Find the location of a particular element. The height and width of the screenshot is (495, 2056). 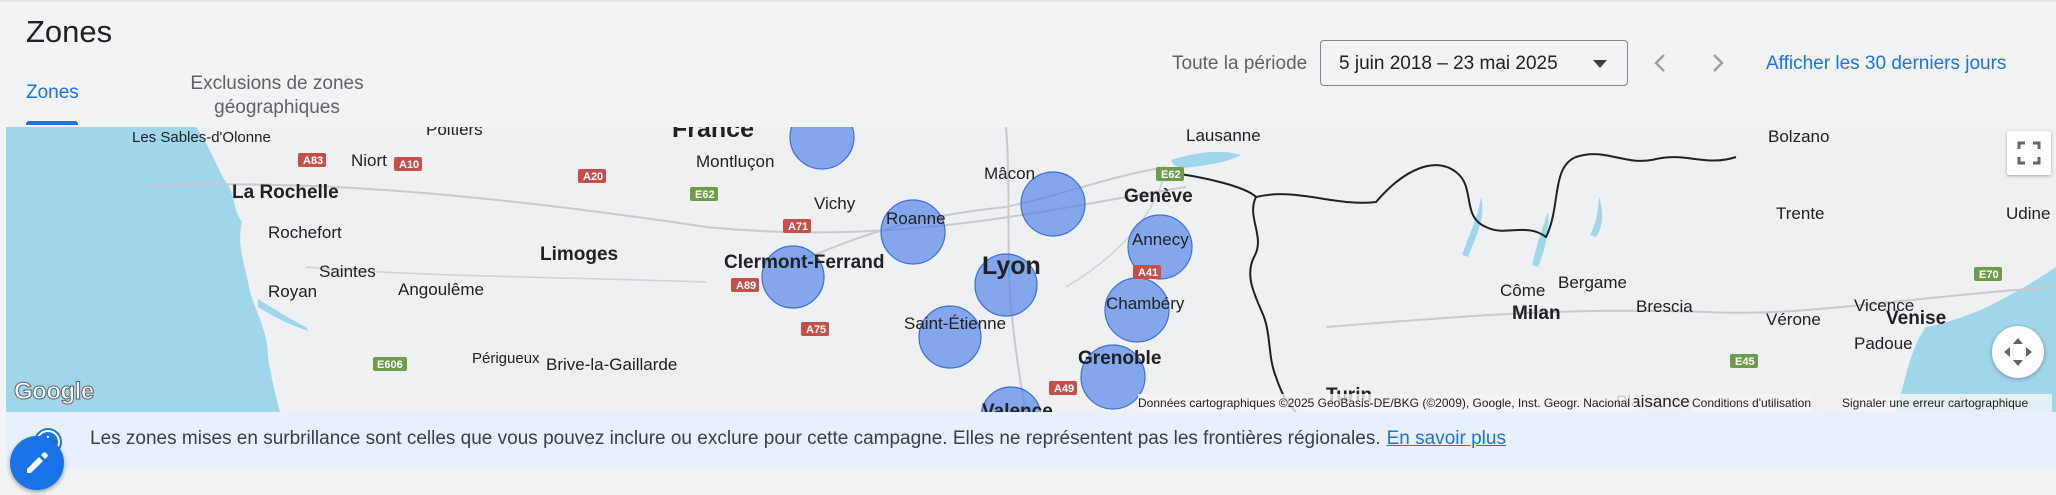

fullscreen-button is located at coordinates (2029, 153).